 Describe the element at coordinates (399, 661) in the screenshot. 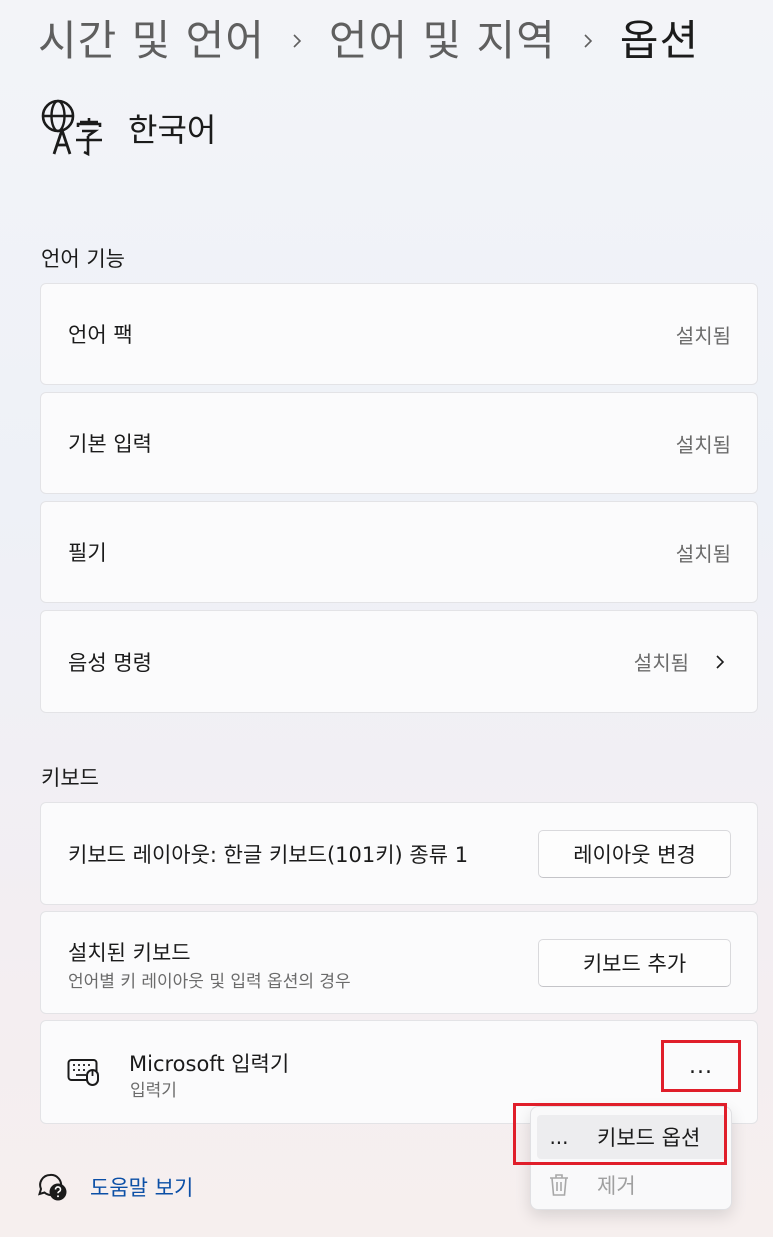

I see `feature-card-speech: 음성 명령 설치됨` at that location.